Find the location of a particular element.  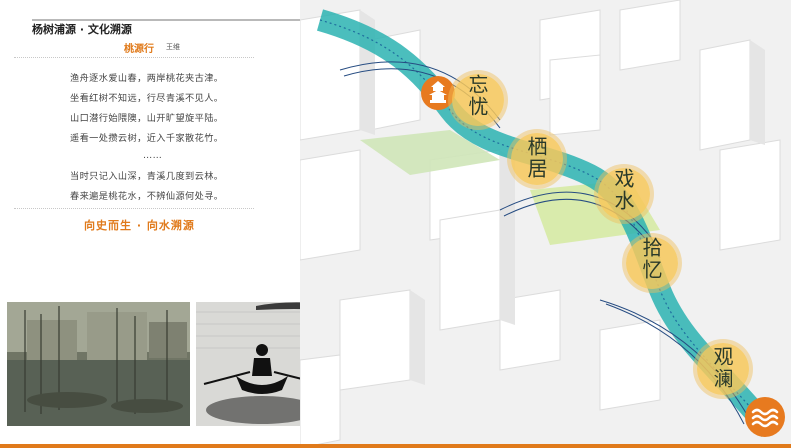

footer-bar is located at coordinates (395, 446).